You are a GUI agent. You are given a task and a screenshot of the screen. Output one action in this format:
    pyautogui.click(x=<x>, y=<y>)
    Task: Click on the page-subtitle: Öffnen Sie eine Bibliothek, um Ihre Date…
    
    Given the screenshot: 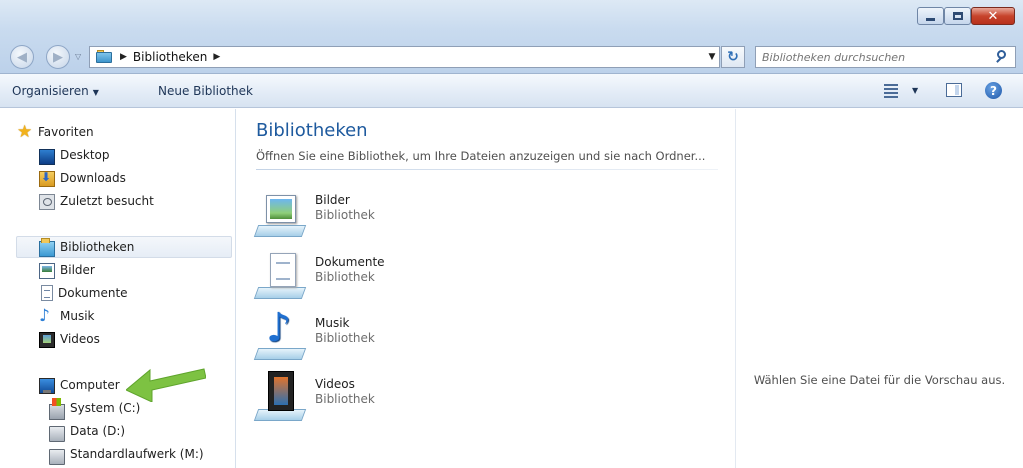 What is the action you would take?
    pyautogui.click(x=481, y=156)
    